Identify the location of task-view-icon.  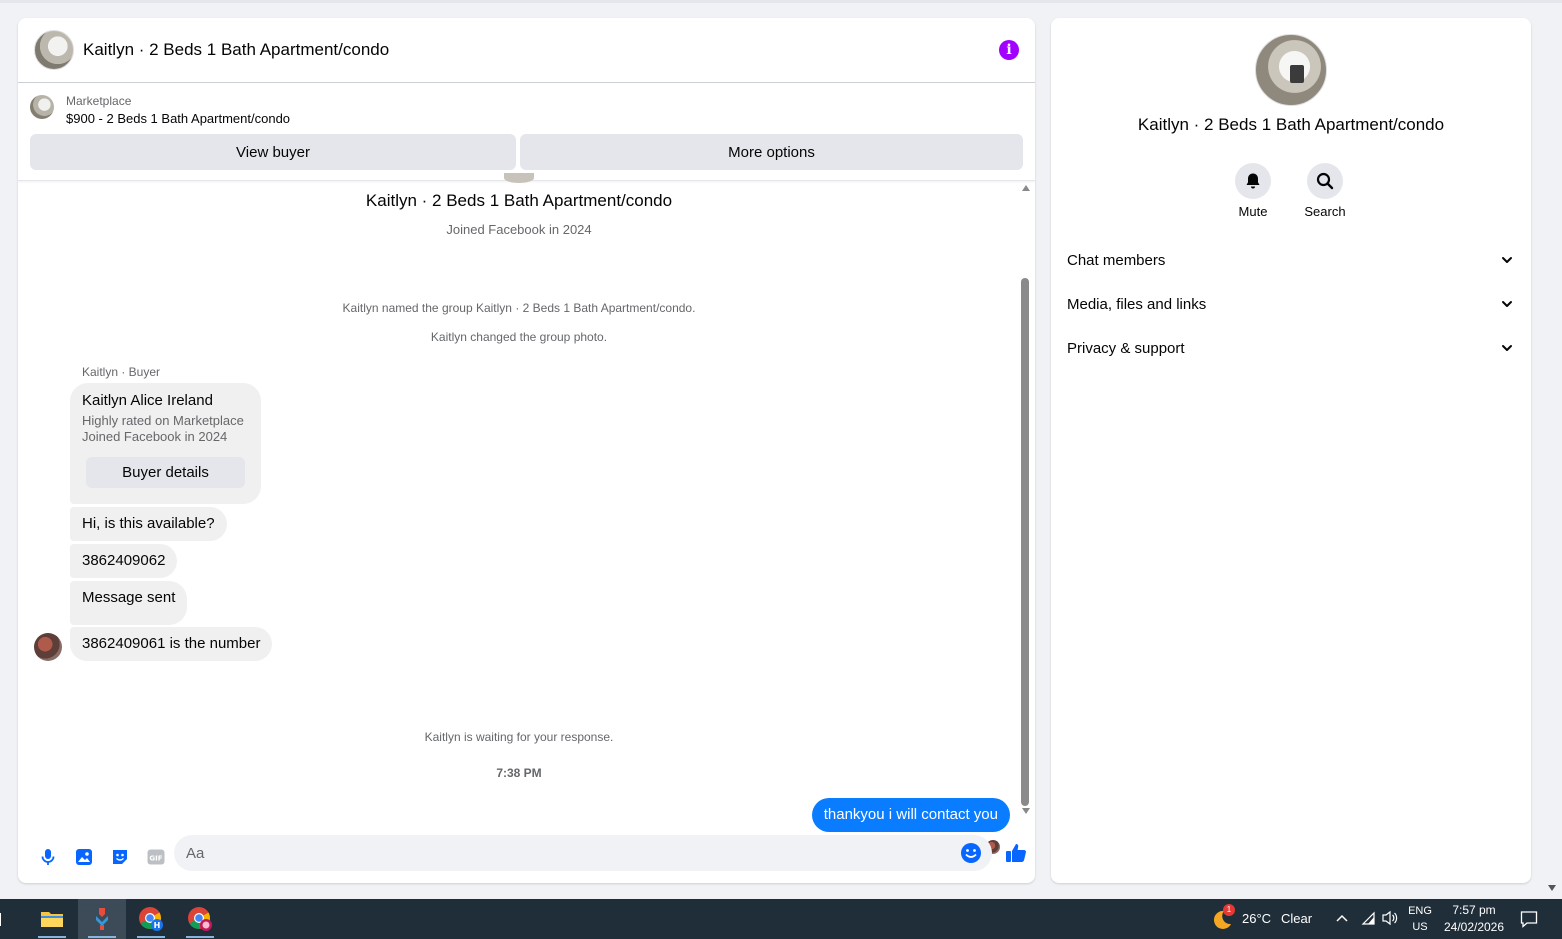
(6, 919).